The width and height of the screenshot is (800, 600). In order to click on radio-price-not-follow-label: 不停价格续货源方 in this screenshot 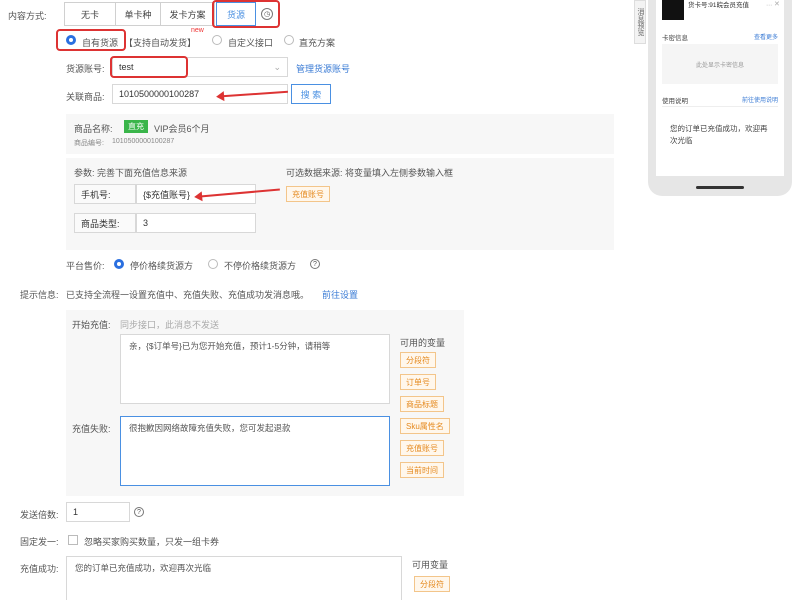, I will do `click(260, 266)`.